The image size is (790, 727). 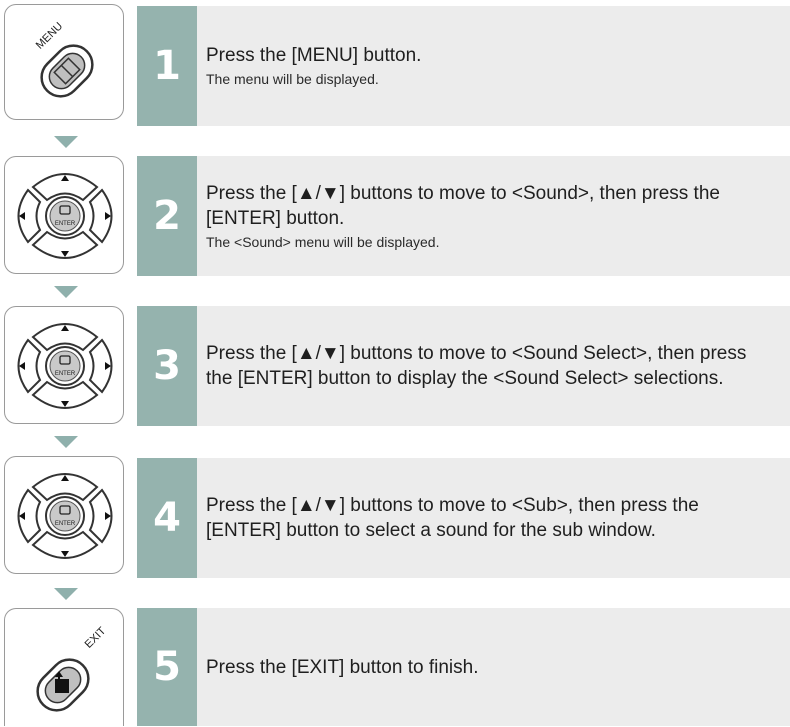 I want to click on step-2-number: 2, so click(x=167, y=216).